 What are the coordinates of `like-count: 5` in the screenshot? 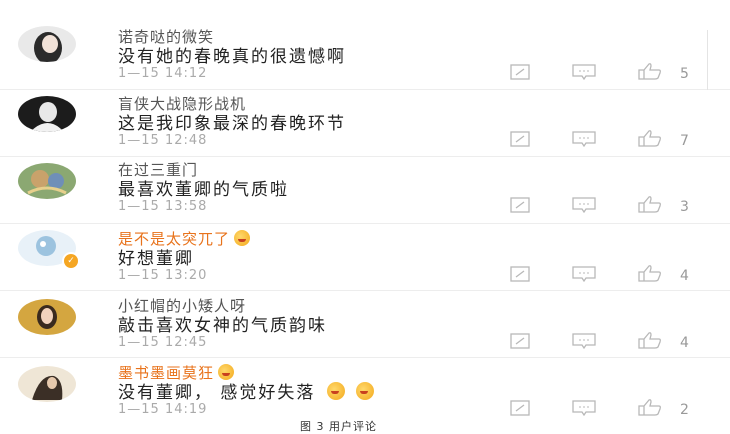 It's located at (684, 74).